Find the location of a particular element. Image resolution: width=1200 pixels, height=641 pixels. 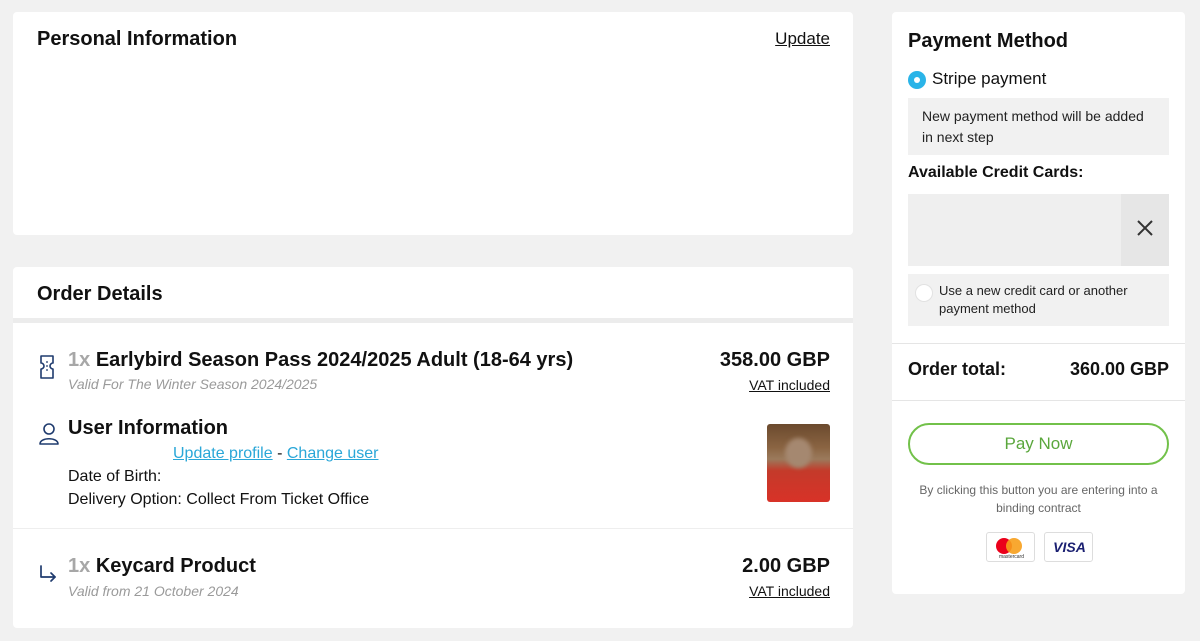

visa-logo: VISA is located at coordinates (1068, 547).